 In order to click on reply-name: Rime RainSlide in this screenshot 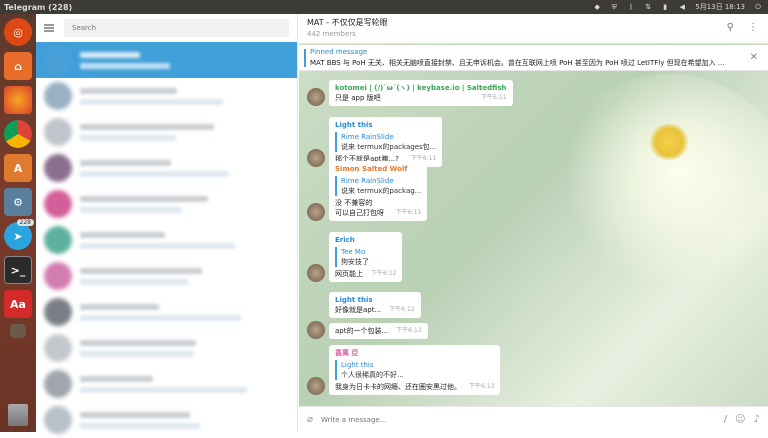, I will do `click(367, 137)`.